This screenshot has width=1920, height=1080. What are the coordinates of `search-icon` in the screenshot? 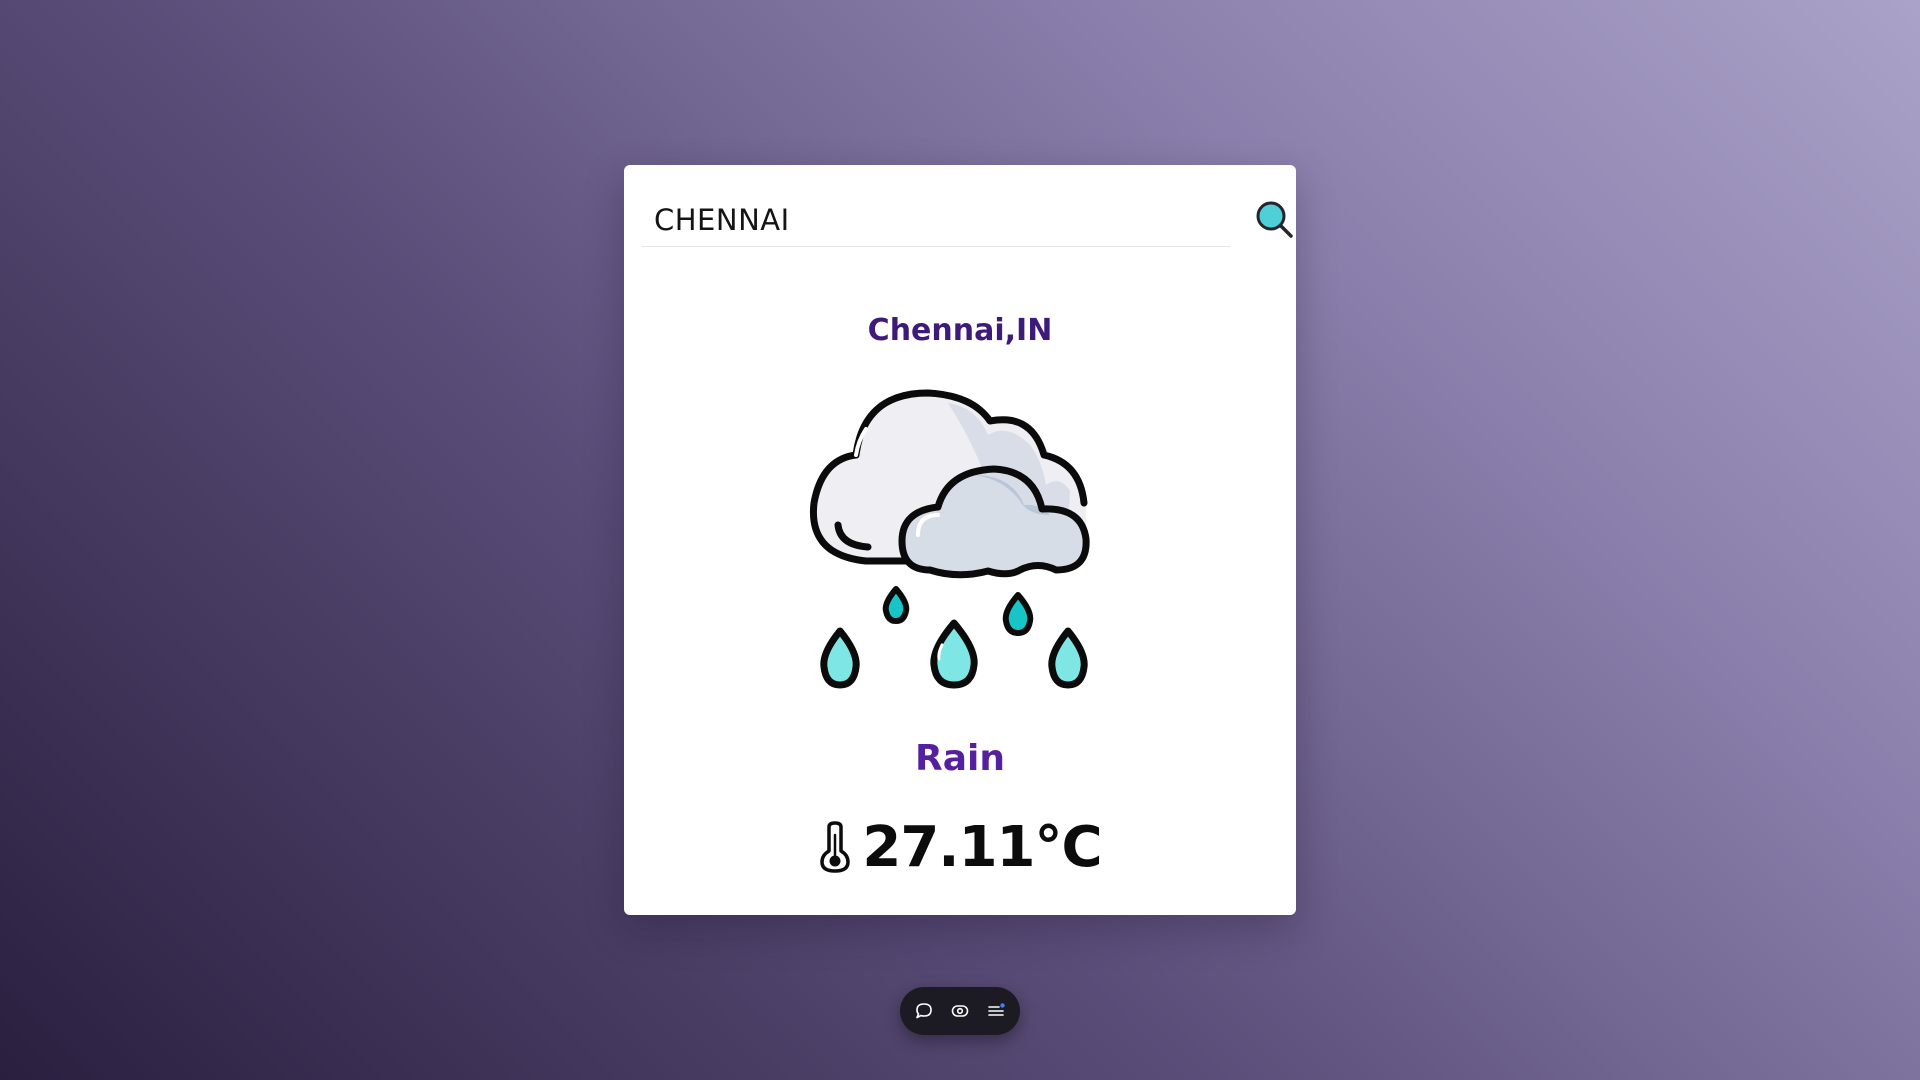 It's located at (1274, 219).